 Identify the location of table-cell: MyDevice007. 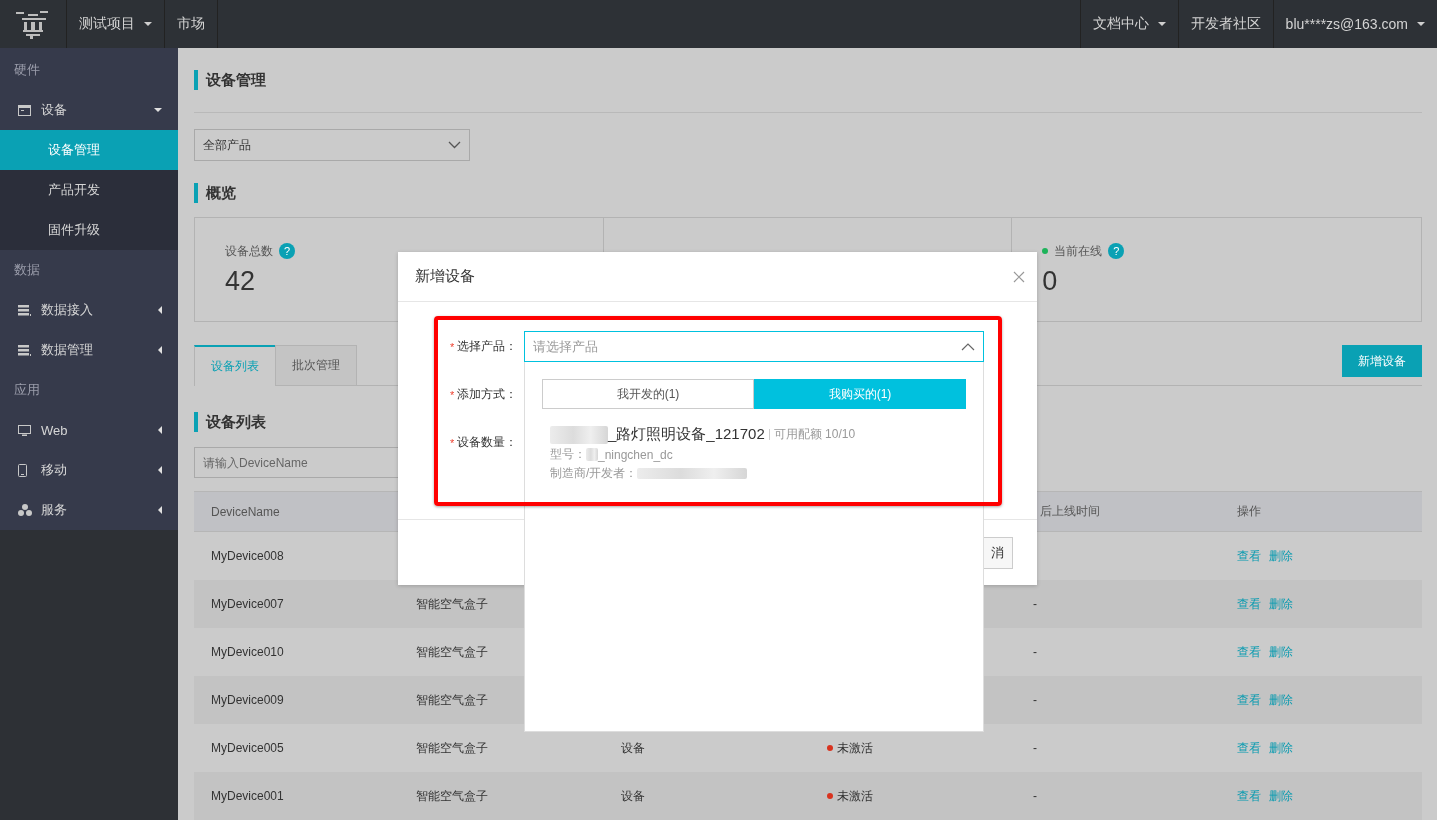
(247, 604).